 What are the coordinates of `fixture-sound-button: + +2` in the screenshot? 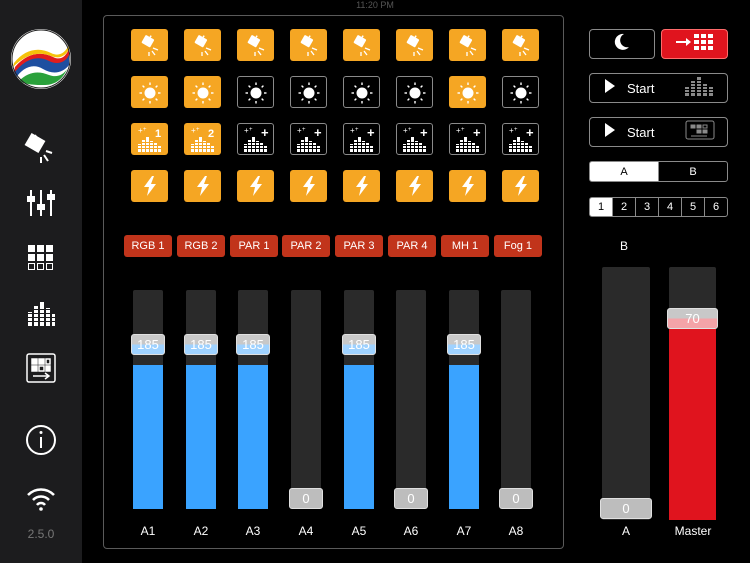 It's located at (202, 139).